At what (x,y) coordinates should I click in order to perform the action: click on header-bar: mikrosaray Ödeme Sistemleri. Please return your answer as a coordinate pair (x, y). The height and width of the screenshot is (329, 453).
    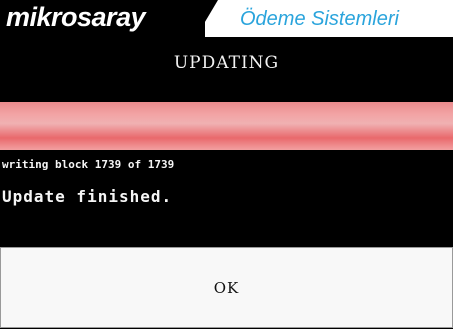
    Looking at the image, I should click on (226, 18).